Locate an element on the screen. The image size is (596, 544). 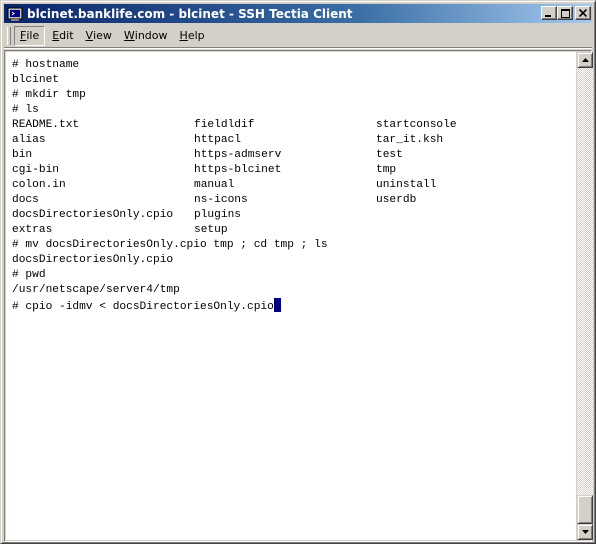
terminal-line: /usr/netscape/server4/tmp is located at coordinates (96, 290).